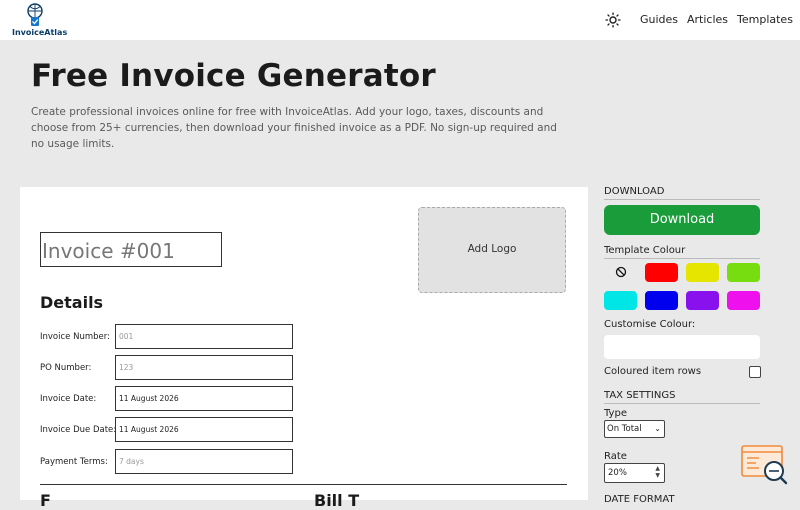 This screenshot has height=510, width=800. What do you see at coordinates (204, 336) in the screenshot?
I see `invoice-number-input: 001` at bounding box center [204, 336].